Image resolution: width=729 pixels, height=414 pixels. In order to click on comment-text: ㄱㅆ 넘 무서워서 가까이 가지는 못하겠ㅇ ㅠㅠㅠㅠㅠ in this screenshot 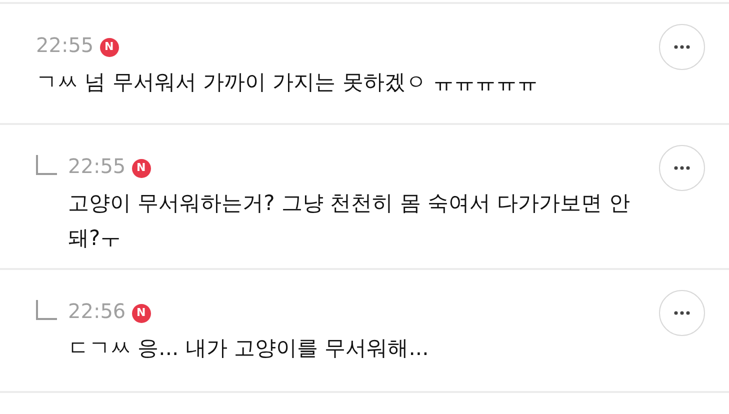, I will do `click(288, 82)`.